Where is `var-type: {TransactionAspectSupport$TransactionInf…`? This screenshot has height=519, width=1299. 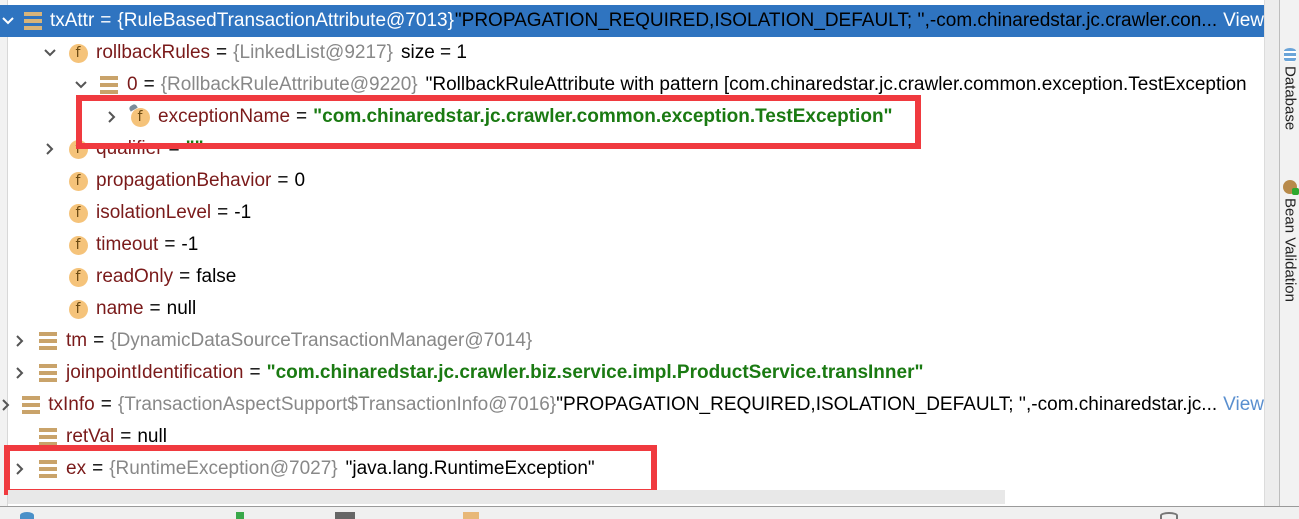
var-type: {TransactionAspectSupport$TransactionInf… is located at coordinates (337, 404).